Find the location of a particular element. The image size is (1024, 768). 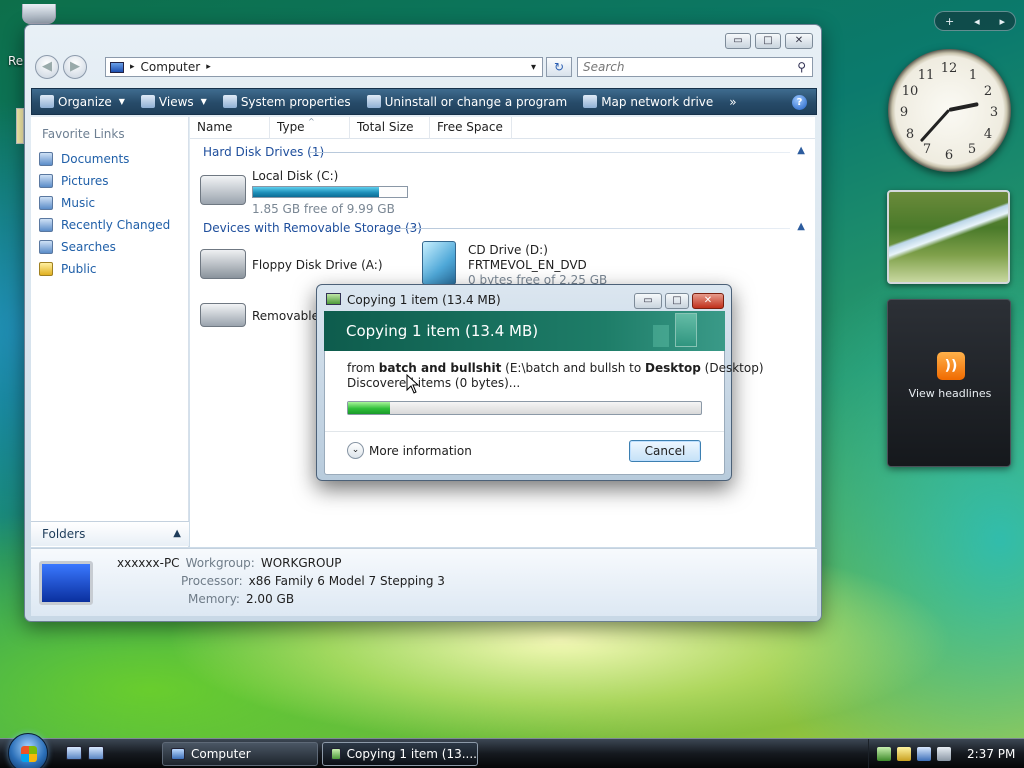

show-desktop-icon is located at coordinates (74, 753).